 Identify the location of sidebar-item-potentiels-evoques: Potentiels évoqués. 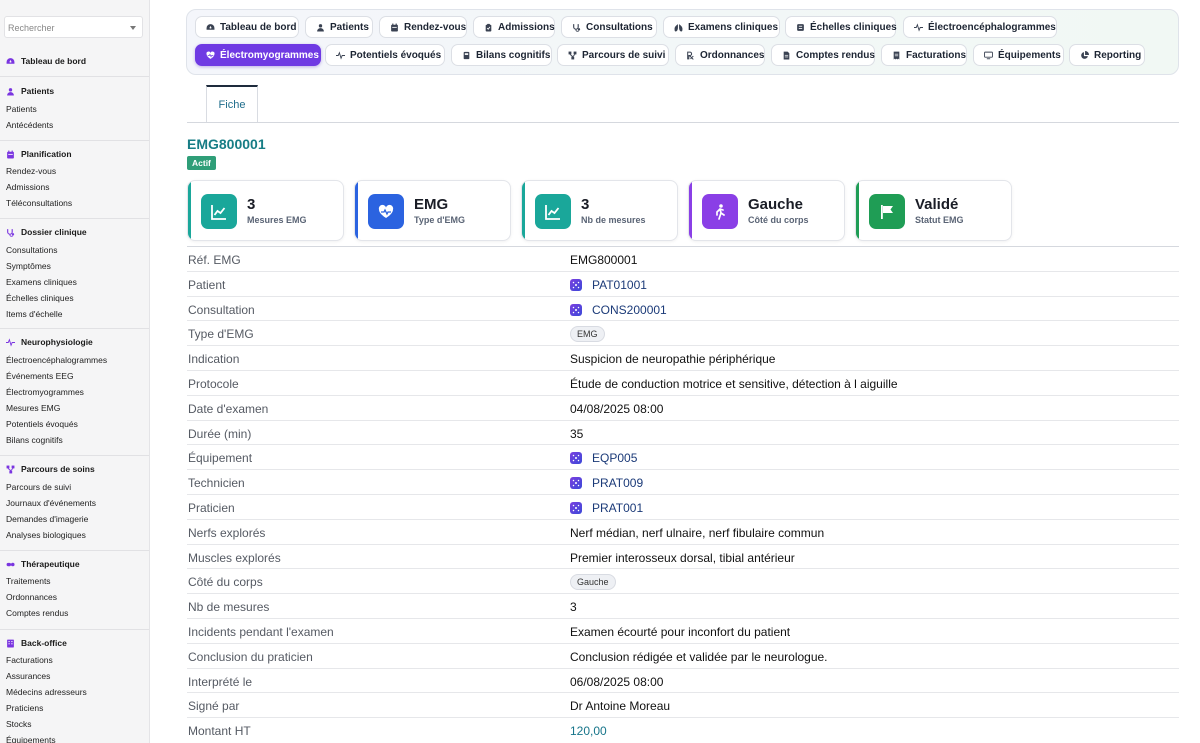
(42, 424).